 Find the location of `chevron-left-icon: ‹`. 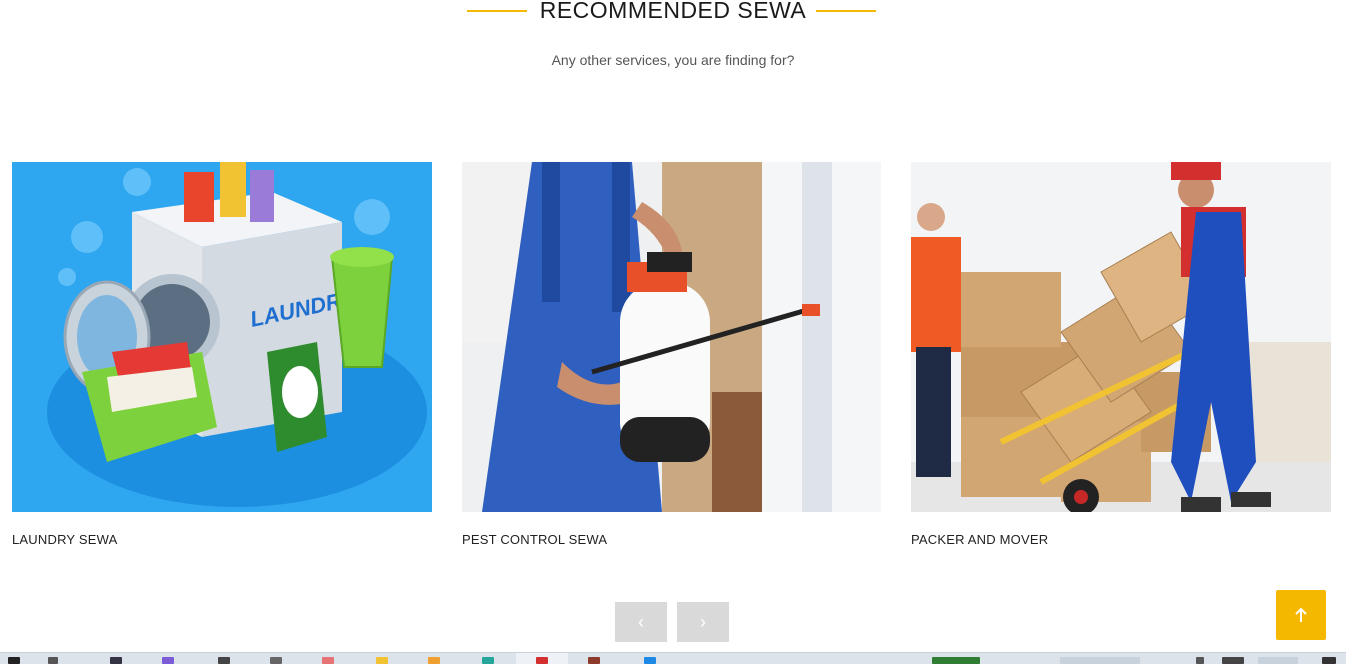

chevron-left-icon: ‹ is located at coordinates (641, 621).